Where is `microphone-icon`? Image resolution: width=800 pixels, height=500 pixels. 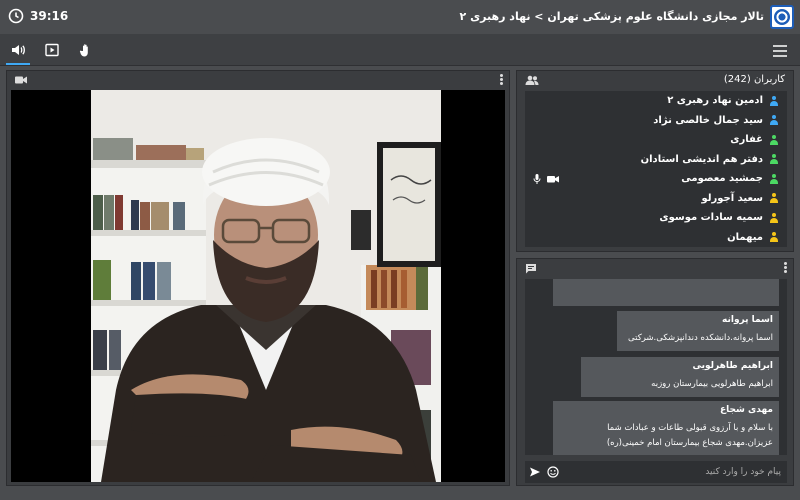 microphone-icon is located at coordinates (537, 179).